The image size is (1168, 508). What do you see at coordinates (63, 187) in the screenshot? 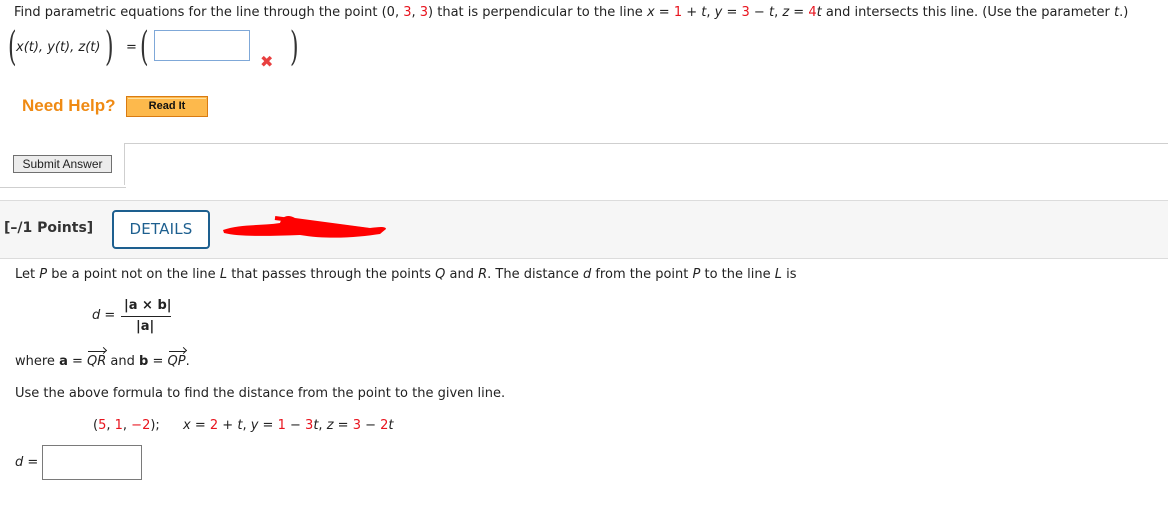
I see `panel-border-bottom` at bounding box center [63, 187].